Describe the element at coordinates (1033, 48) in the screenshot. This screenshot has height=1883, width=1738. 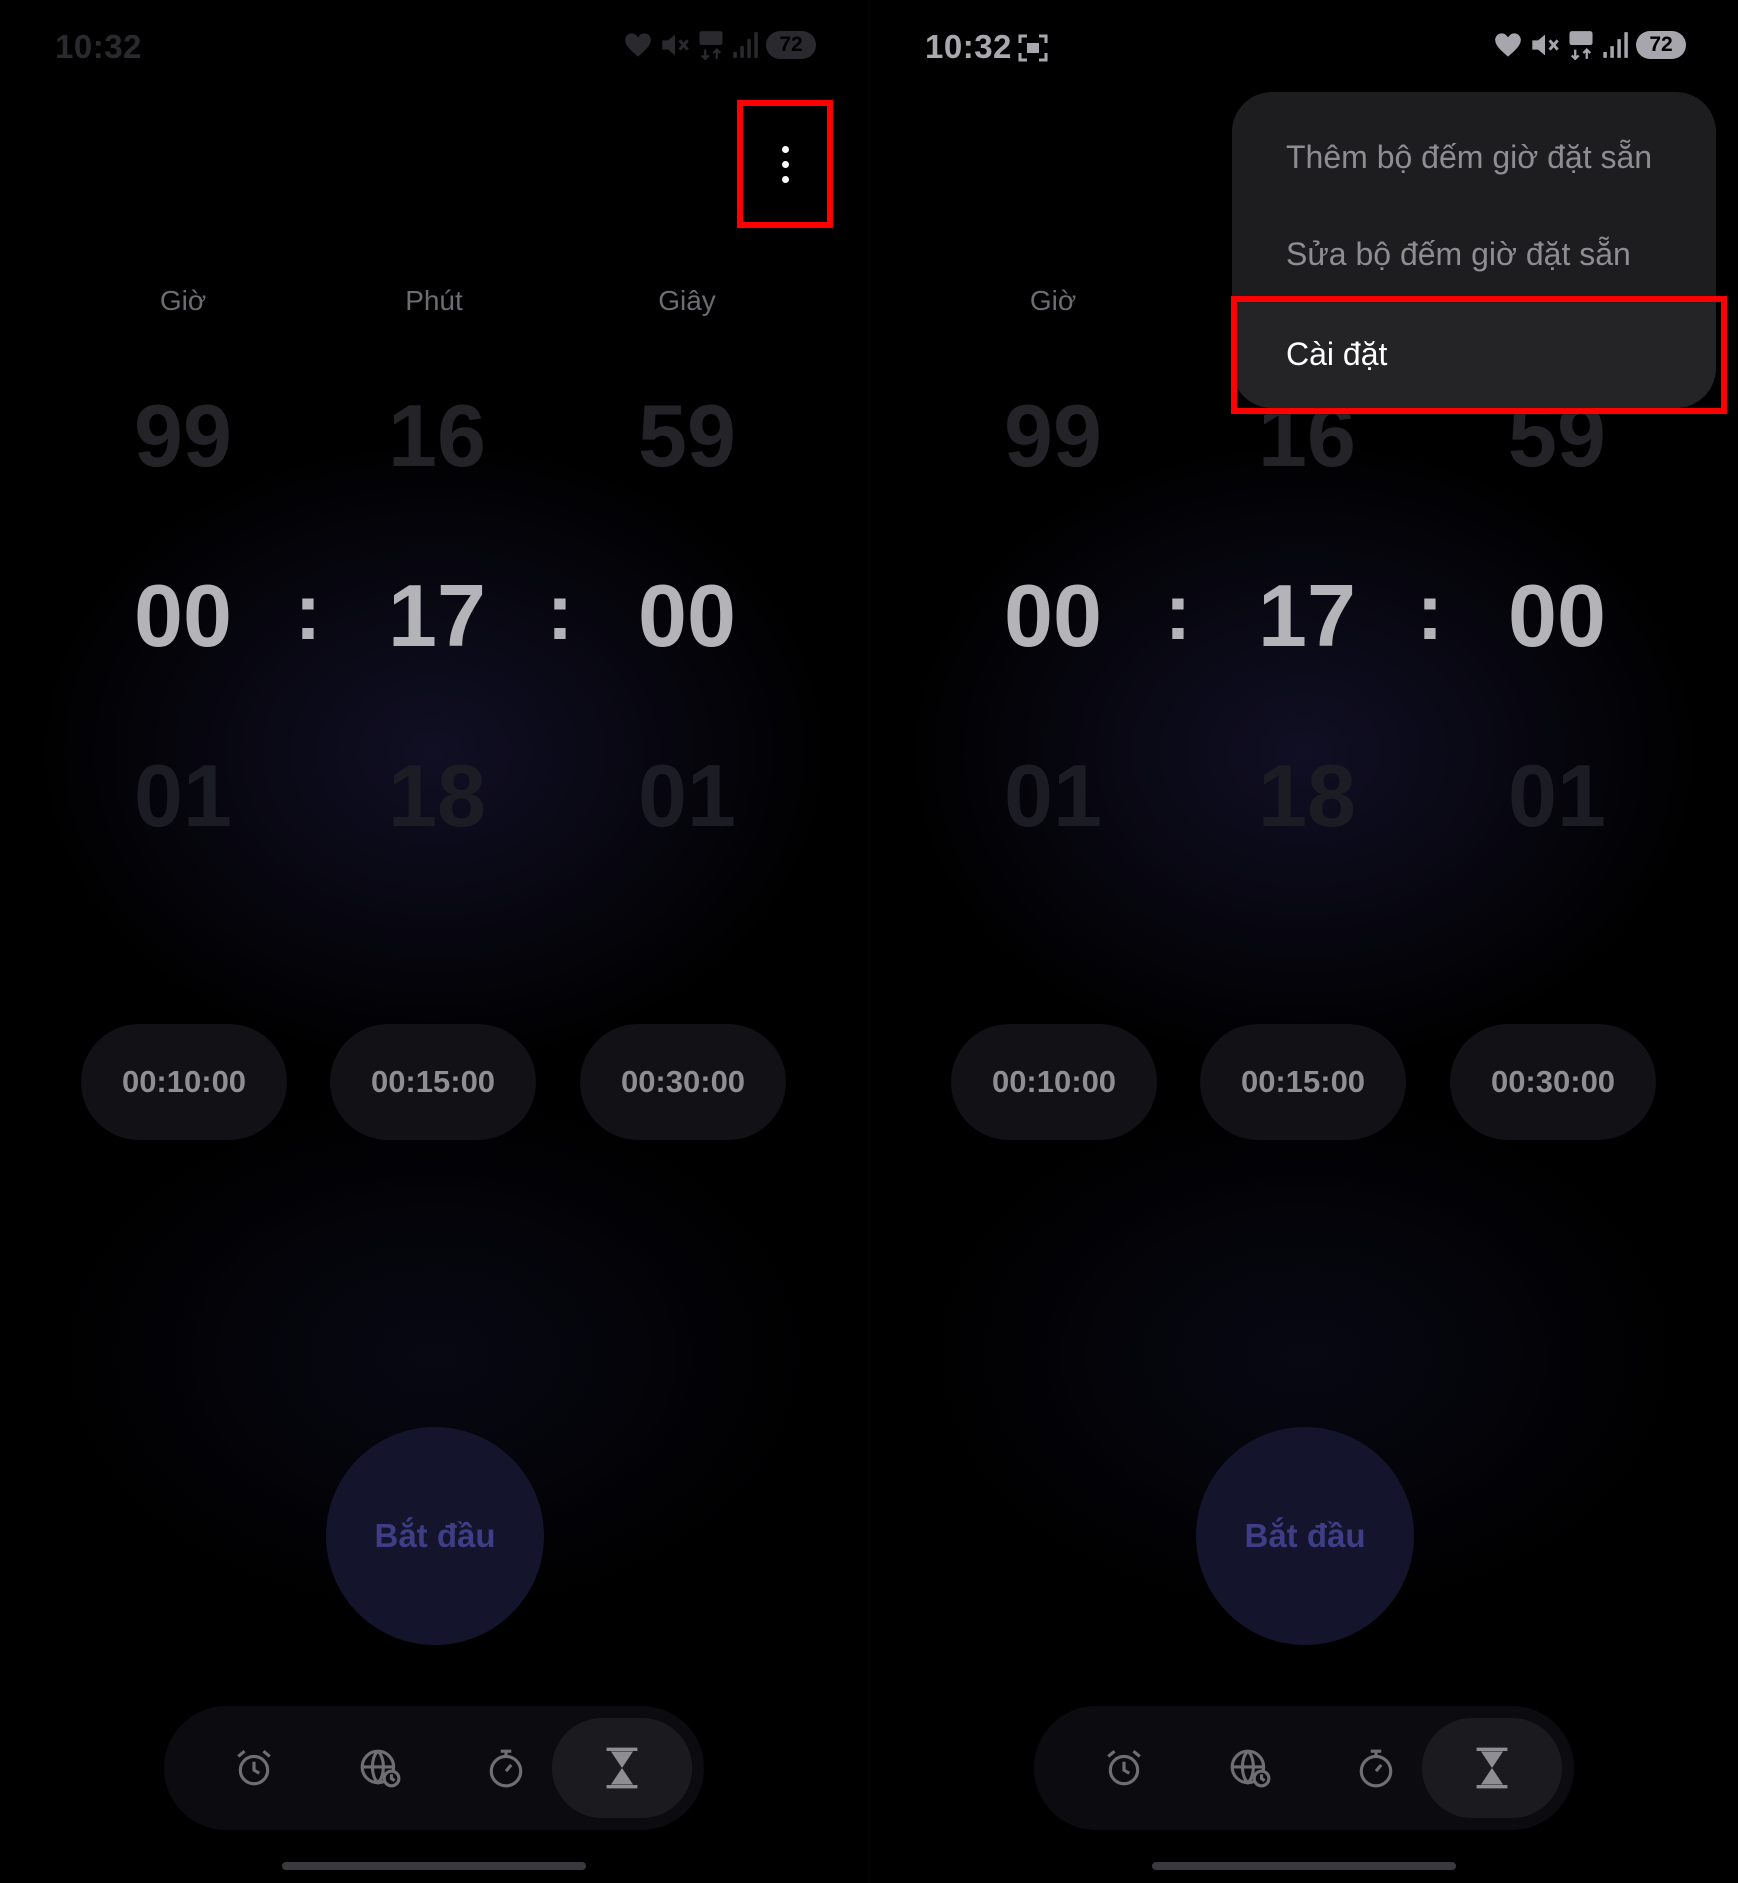
I see `screenshot-icon` at that location.